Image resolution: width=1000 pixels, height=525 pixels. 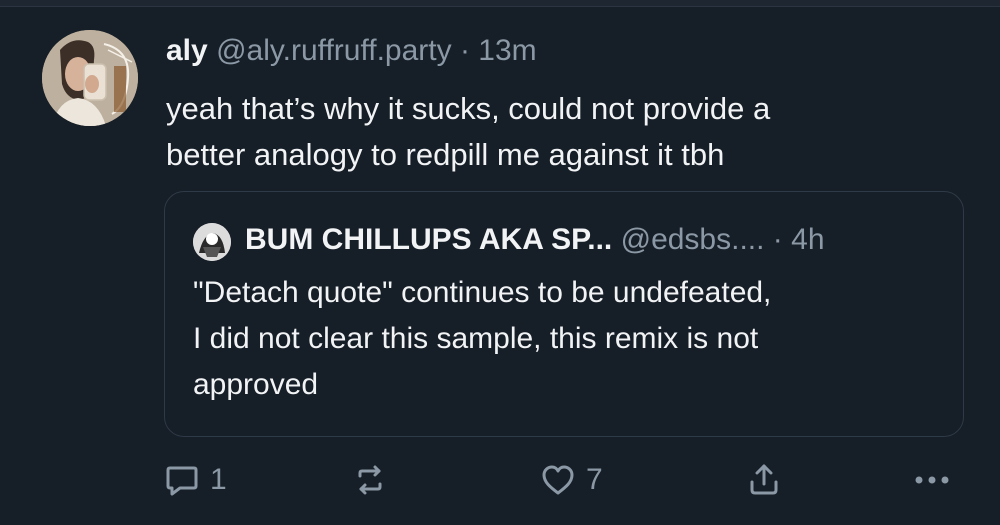 I want to click on repost-button, so click(x=370, y=480).